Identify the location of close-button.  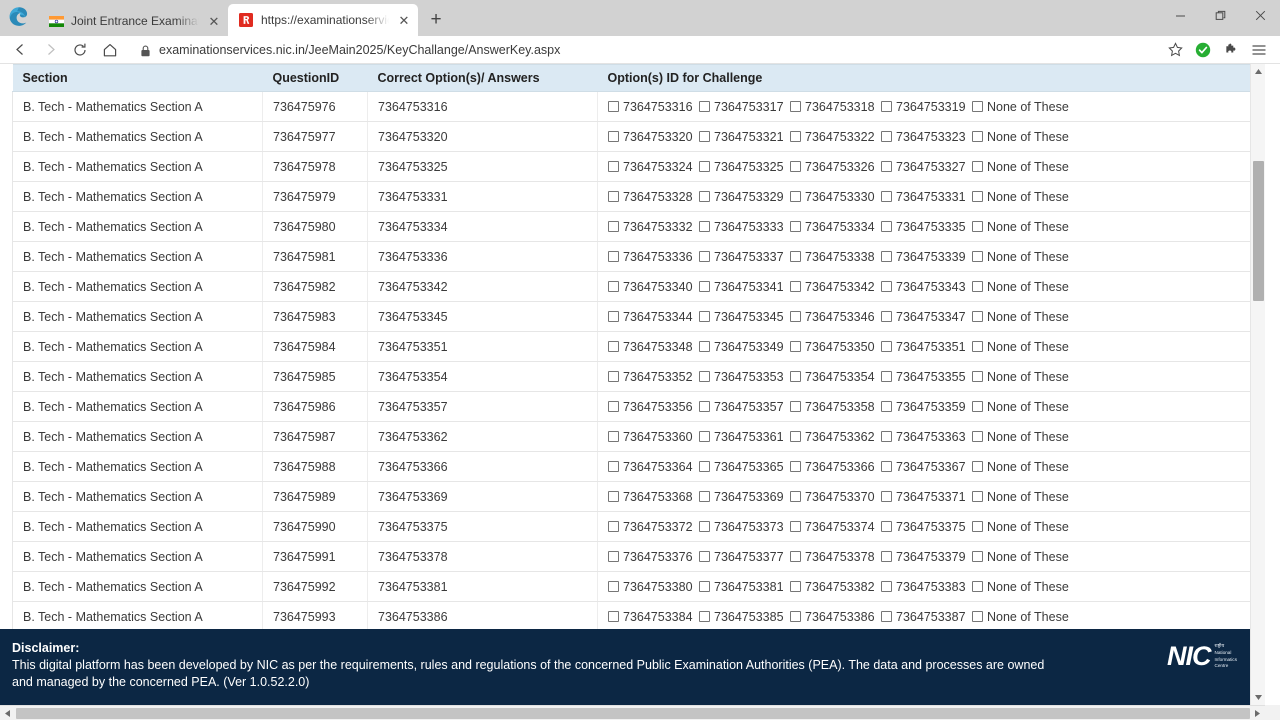
(1260, 15).